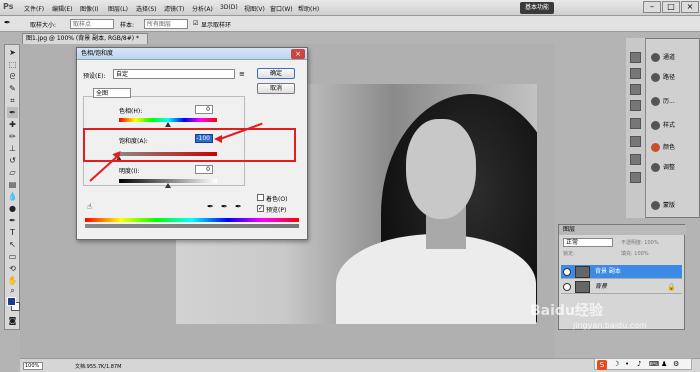  What do you see at coordinates (635, 57) in the screenshot?
I see `histogram-icon` at bounding box center [635, 57].